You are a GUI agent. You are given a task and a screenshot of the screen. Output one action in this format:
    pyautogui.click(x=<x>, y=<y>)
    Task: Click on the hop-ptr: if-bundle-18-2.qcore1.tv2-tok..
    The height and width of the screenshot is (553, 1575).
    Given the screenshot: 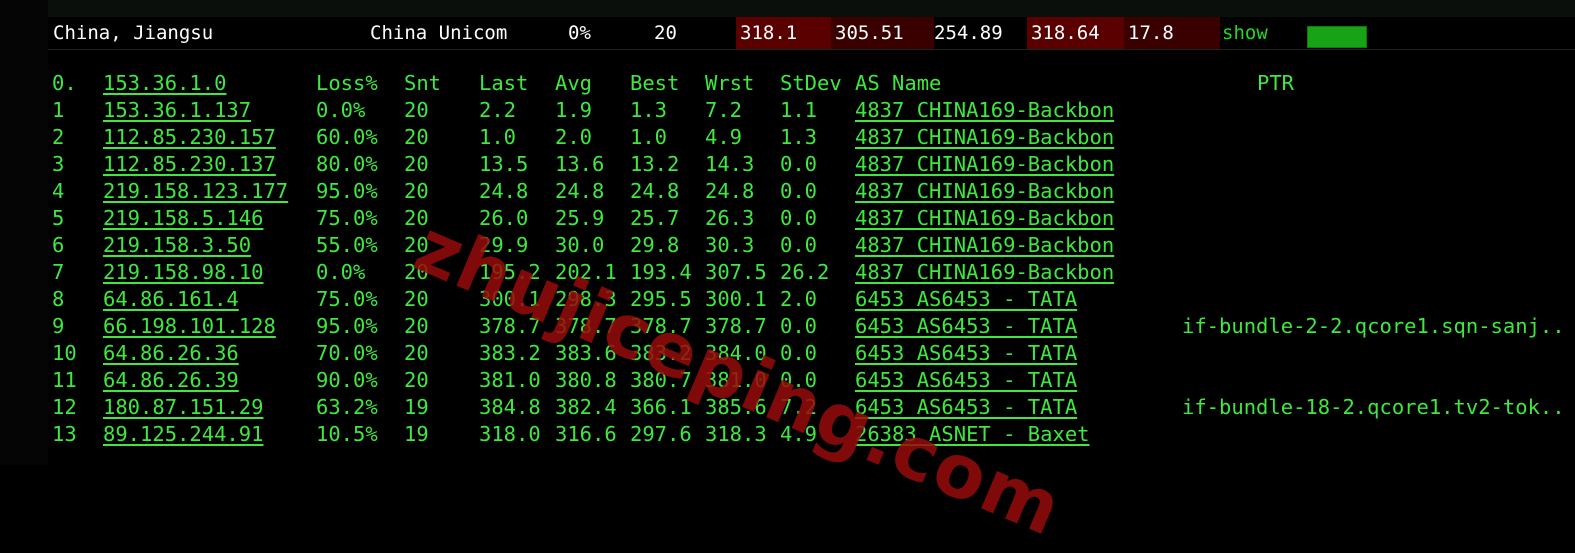 What is the action you would take?
    pyautogui.click(x=1373, y=407)
    